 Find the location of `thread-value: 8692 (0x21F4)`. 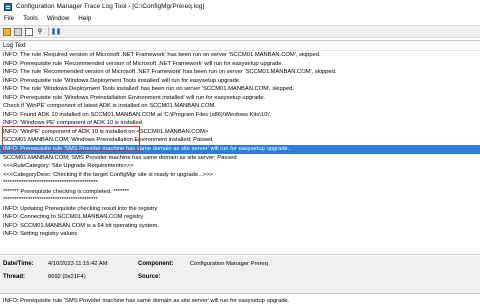

thread-value: 8692 (0x21F4) is located at coordinates (67, 277).